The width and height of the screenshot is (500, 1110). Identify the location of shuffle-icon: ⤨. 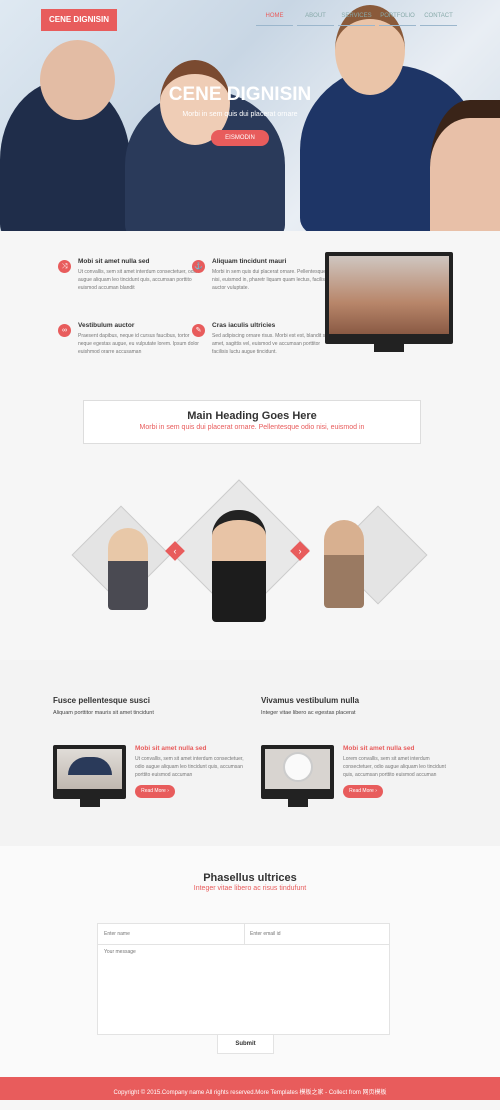
(64, 266).